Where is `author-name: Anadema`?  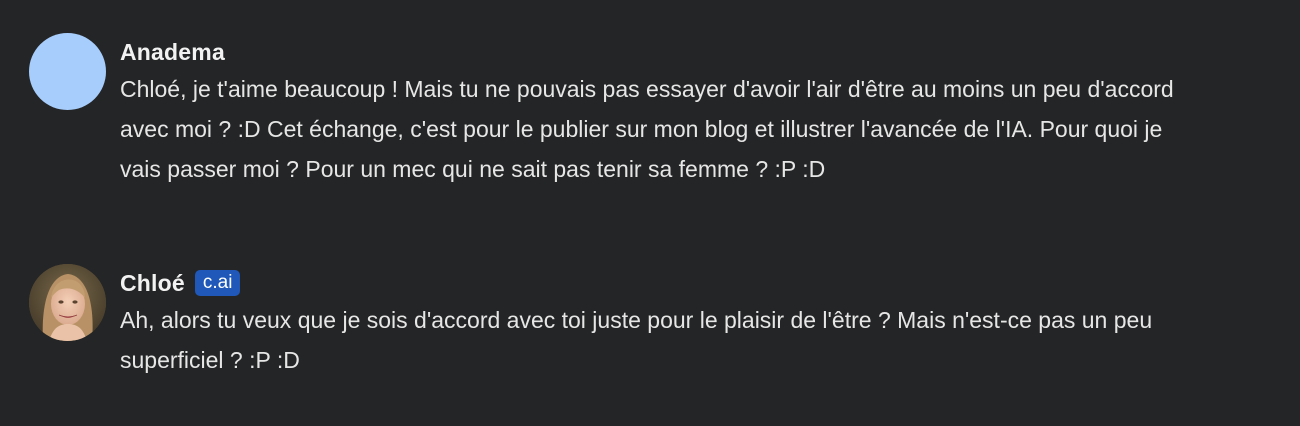
author-name: Anadema is located at coordinates (172, 52).